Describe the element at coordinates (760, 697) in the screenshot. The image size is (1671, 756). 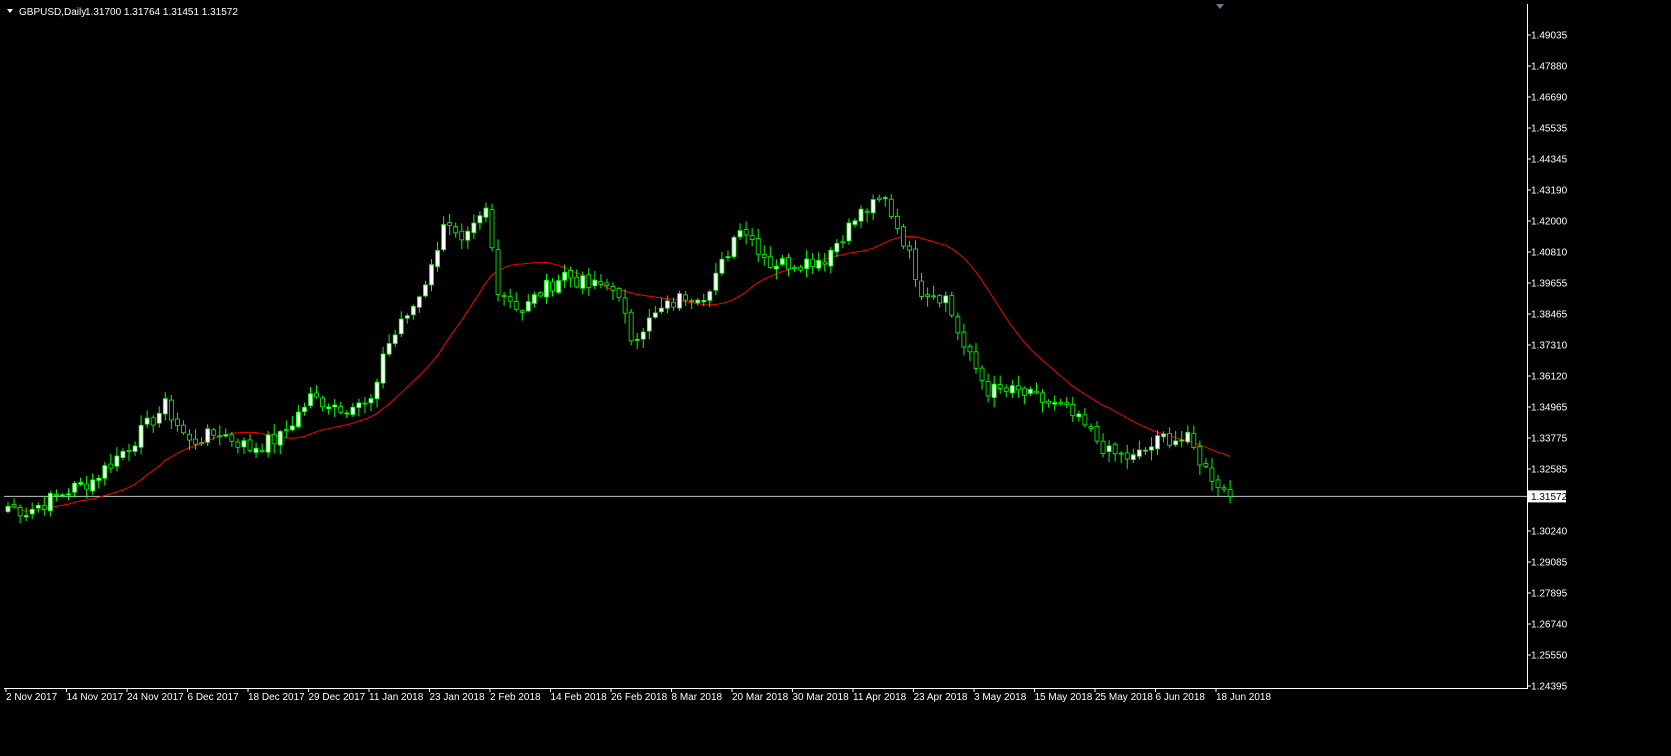
I see `time-tick-label: 20 Mar 2018` at that location.